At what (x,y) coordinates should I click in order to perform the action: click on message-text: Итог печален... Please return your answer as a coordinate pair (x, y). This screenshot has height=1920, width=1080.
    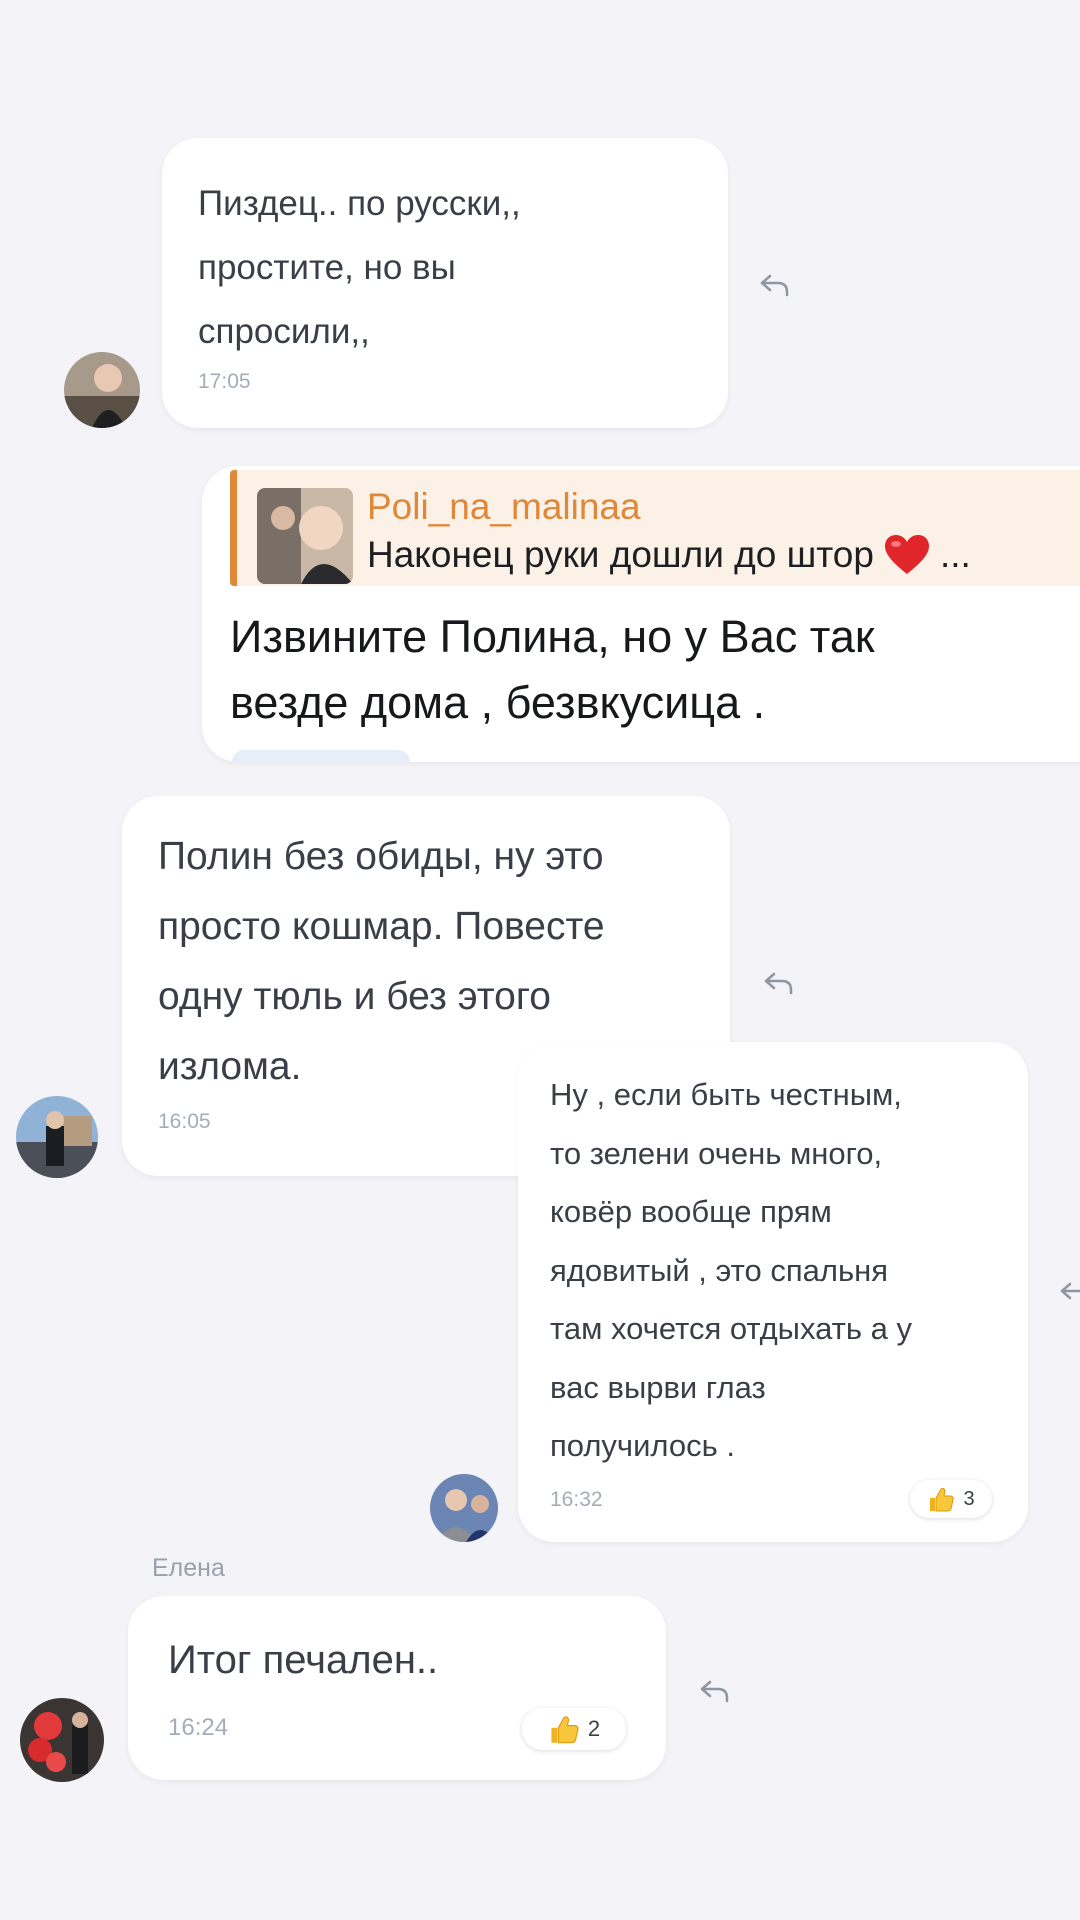
    Looking at the image, I should click on (303, 1660).